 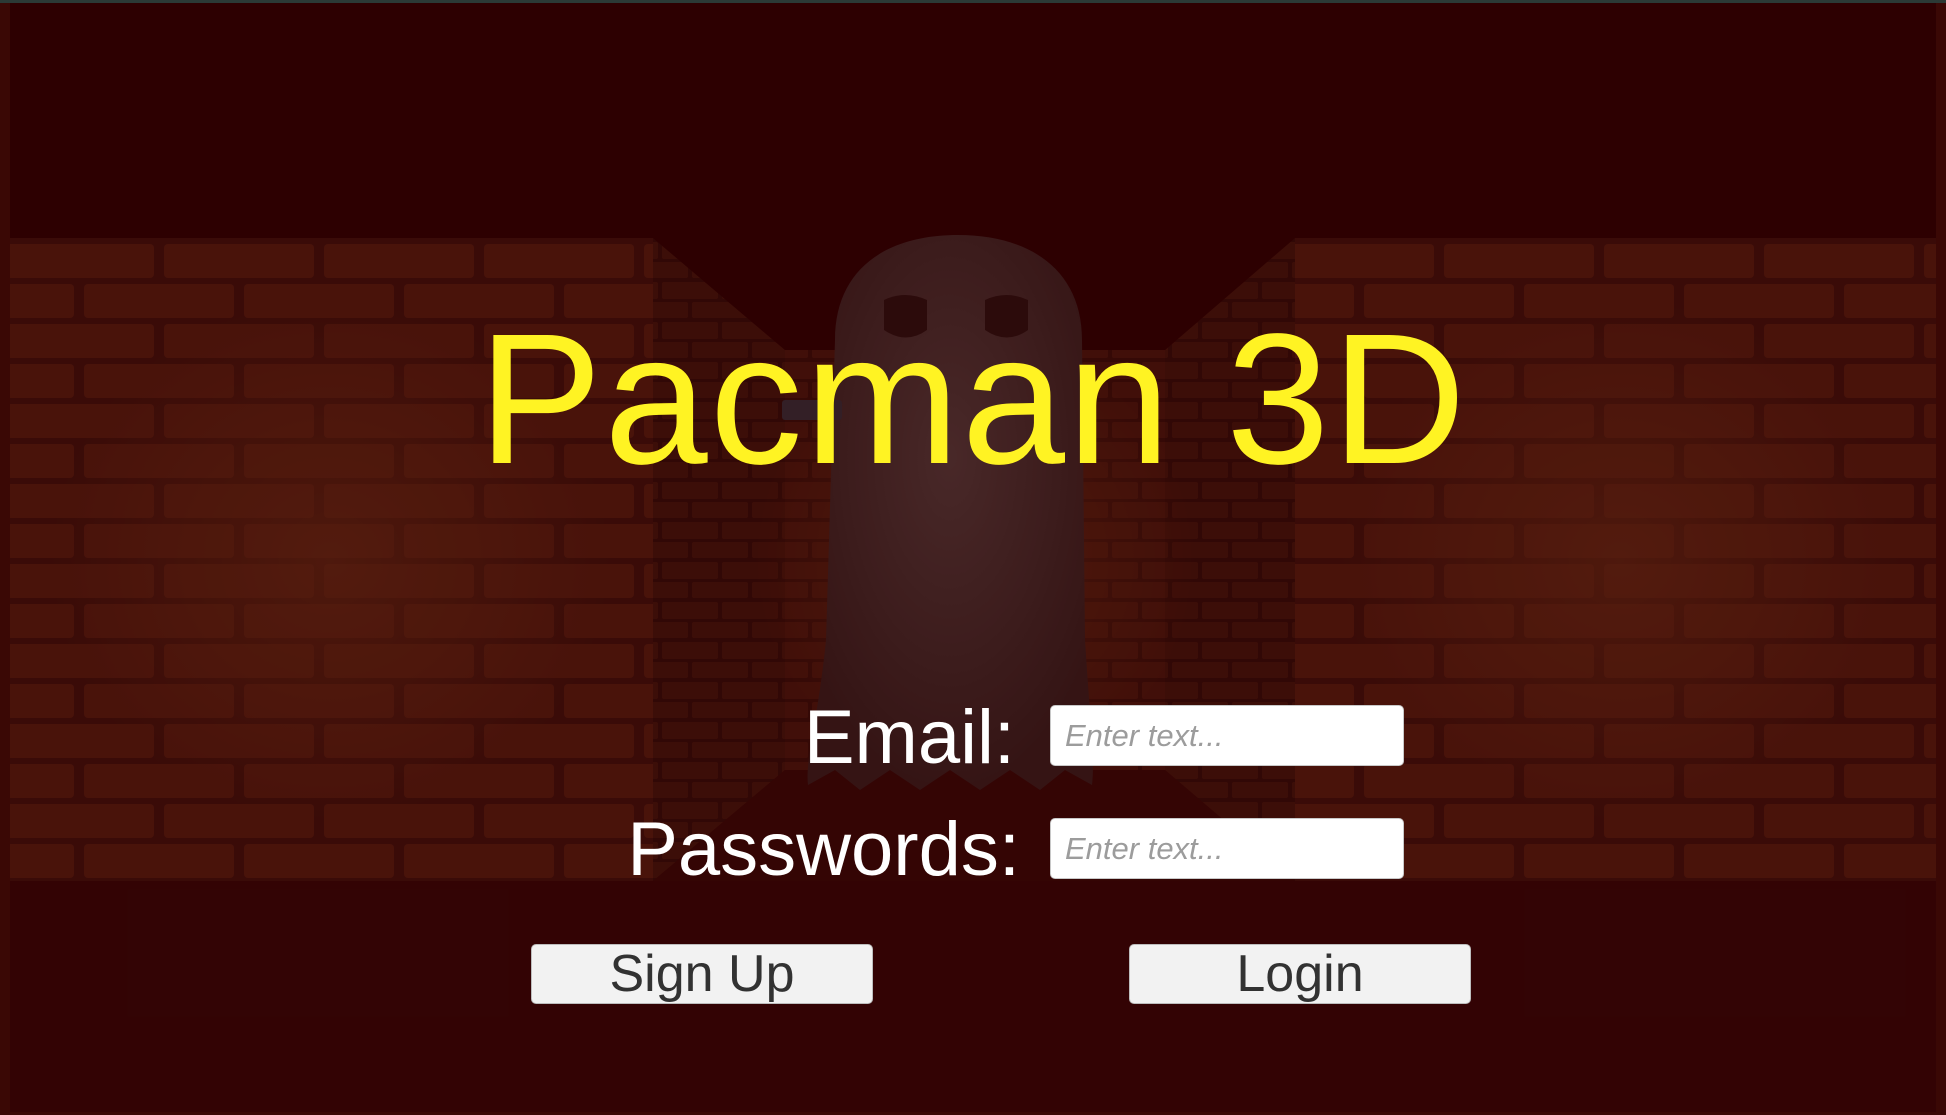 I want to click on sign-up-button: Sign Up, so click(x=702, y=974).